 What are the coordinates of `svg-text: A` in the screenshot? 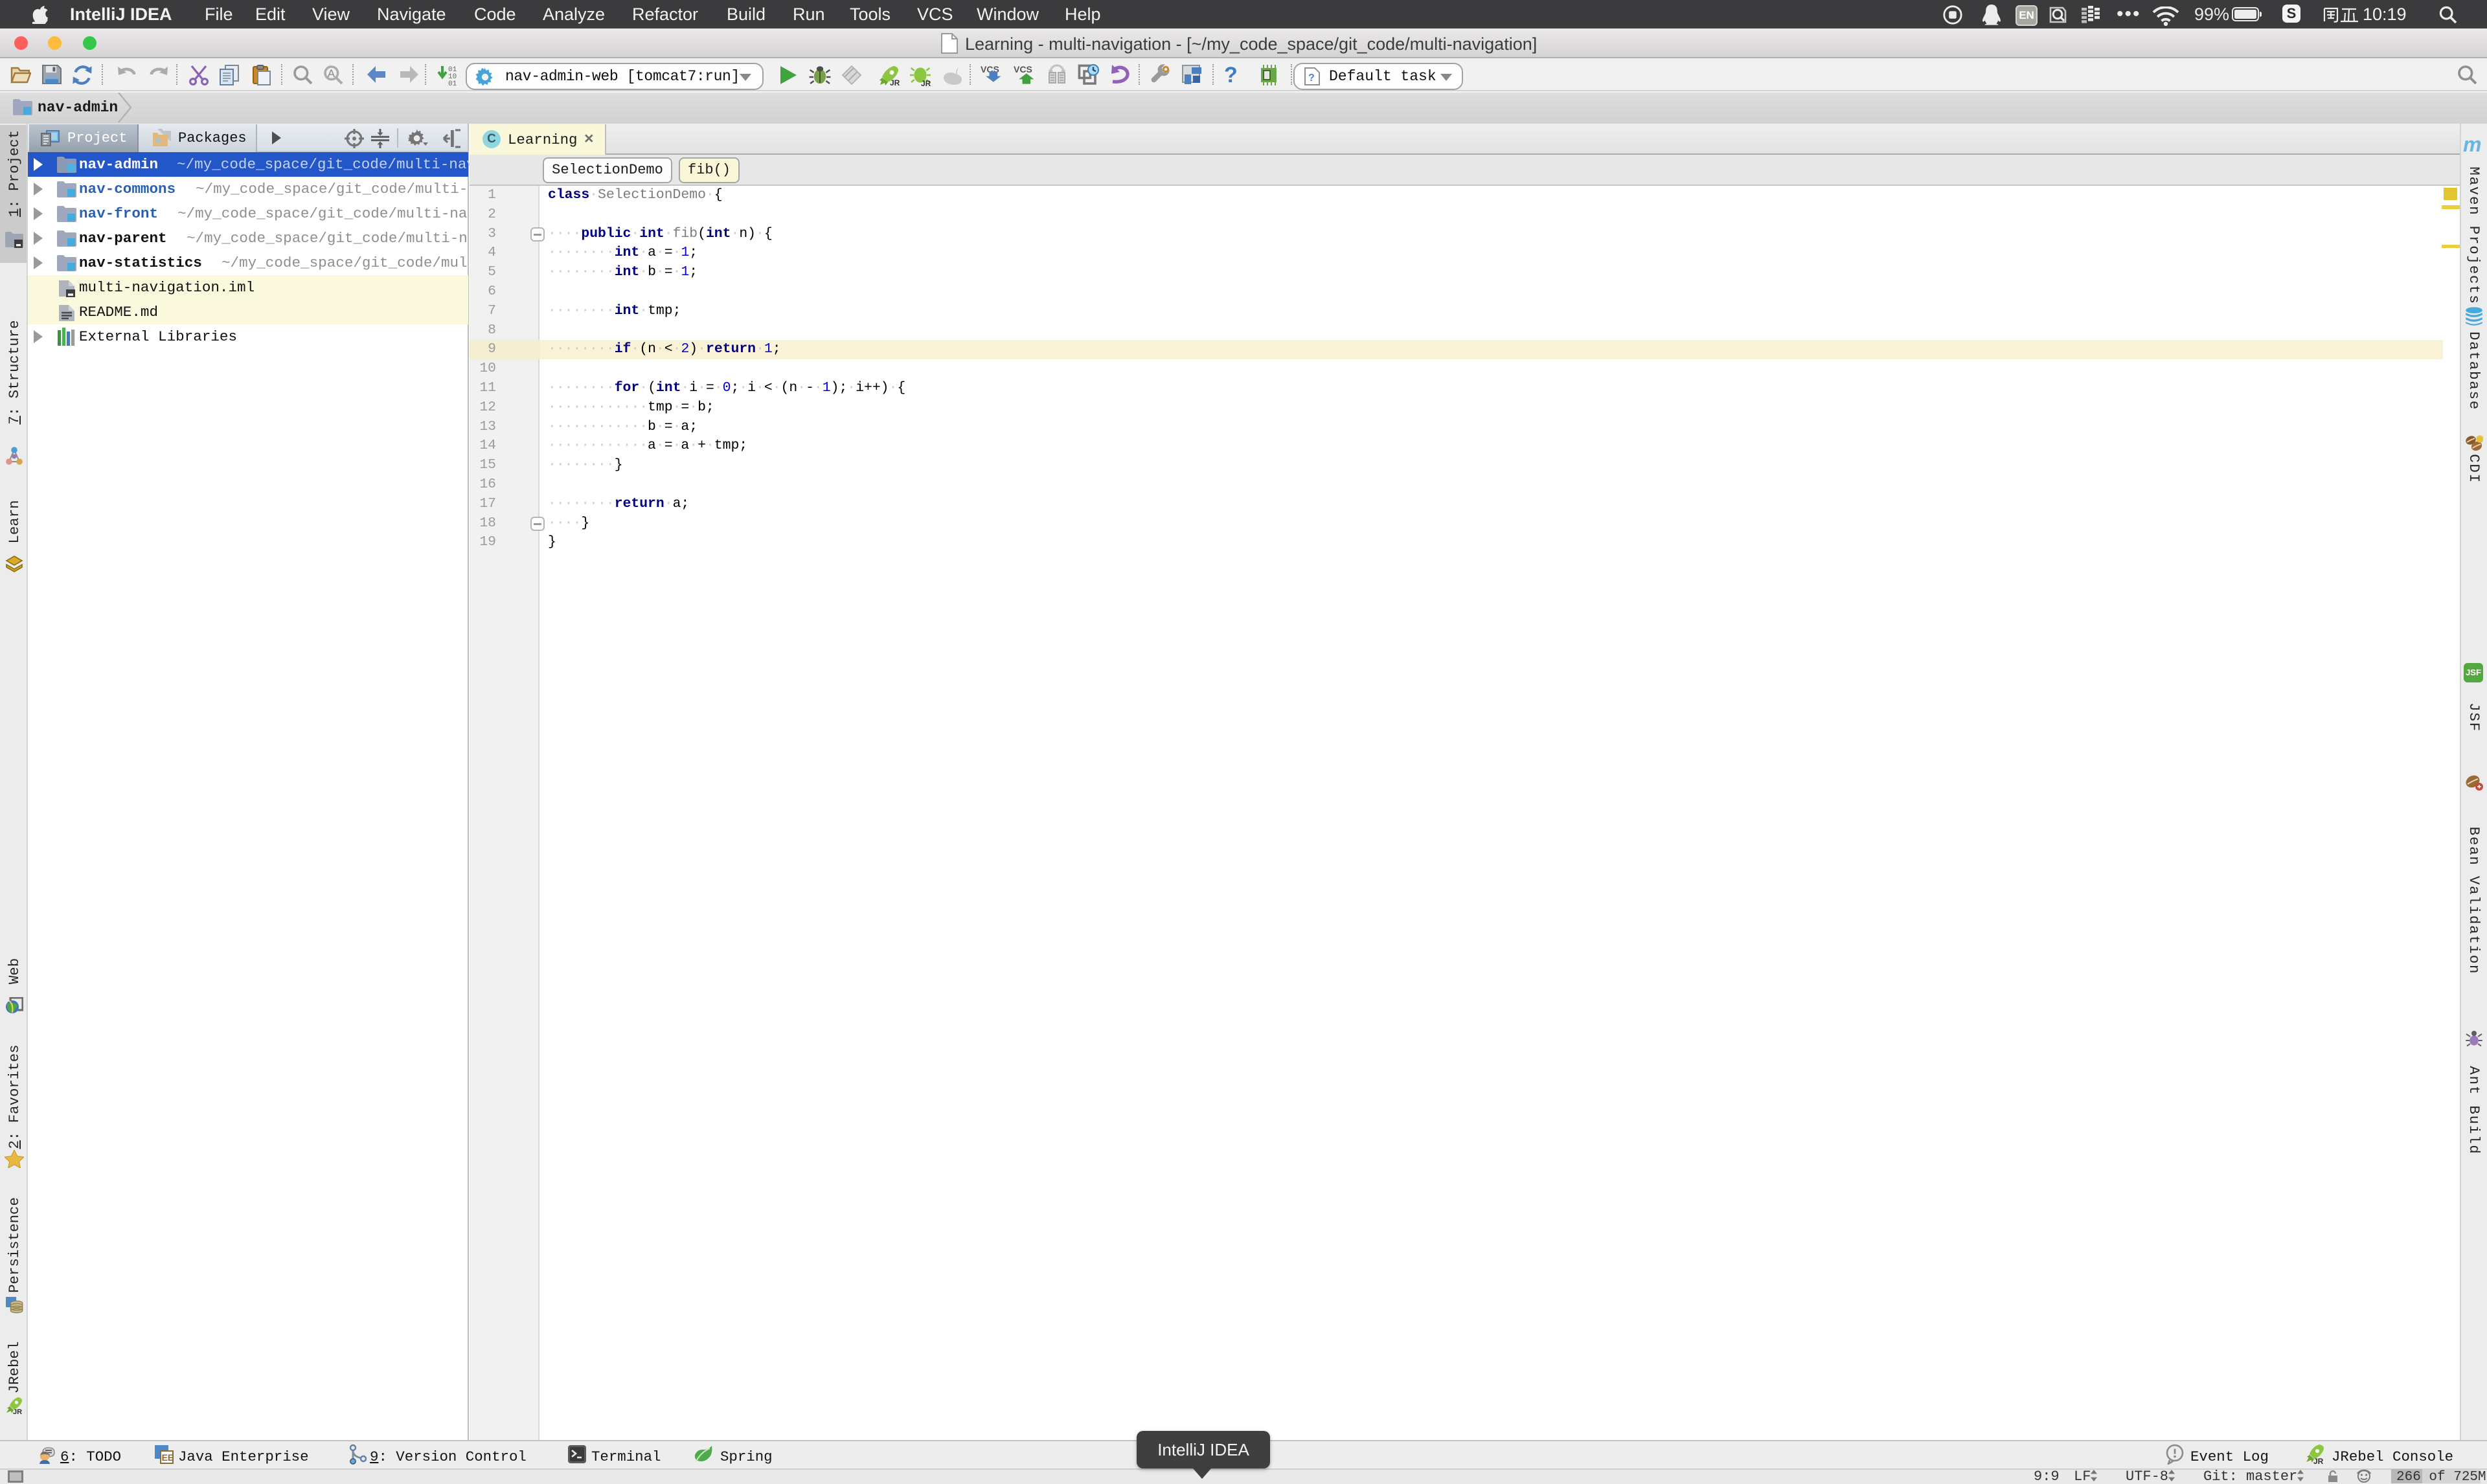 It's located at (331, 73).